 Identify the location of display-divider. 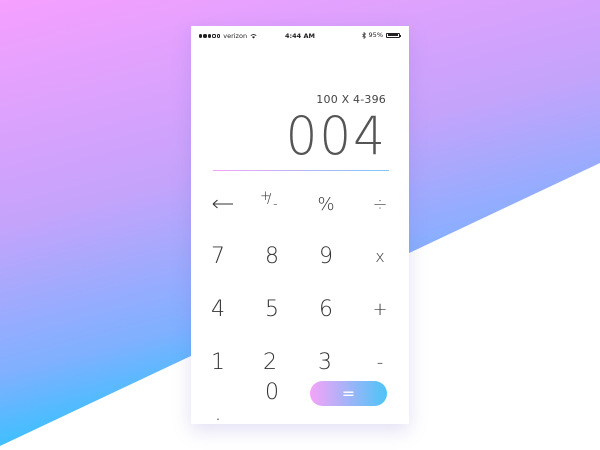
(301, 171).